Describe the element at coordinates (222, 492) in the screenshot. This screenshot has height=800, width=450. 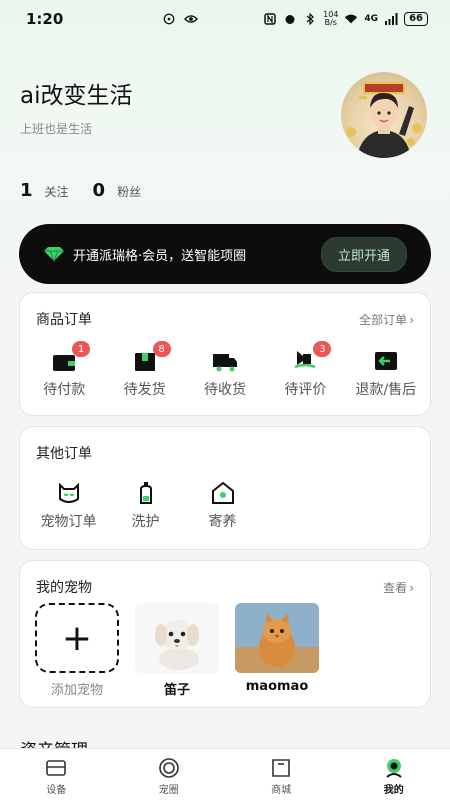
I see `house-icon` at that location.